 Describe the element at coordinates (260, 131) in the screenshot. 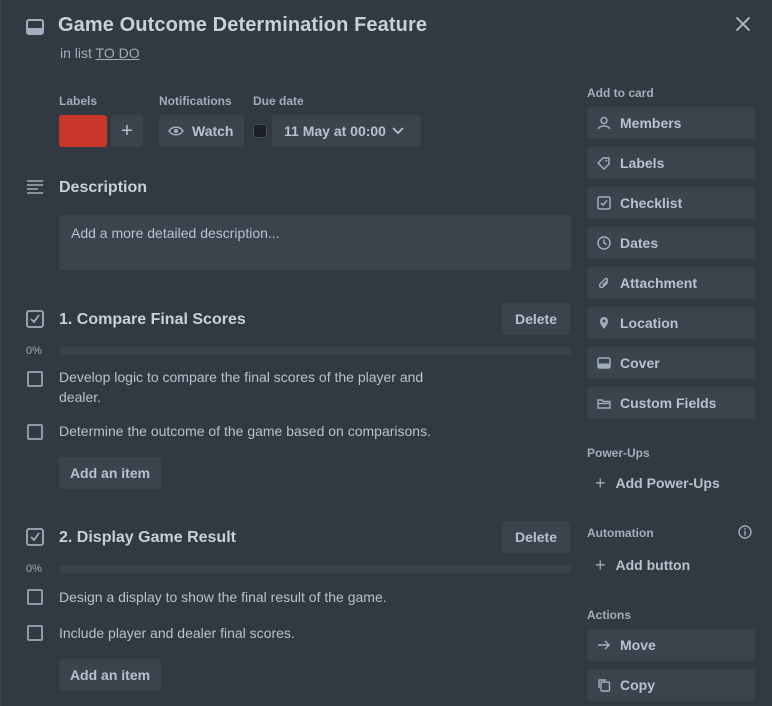

I see `due-complete-checkbox` at that location.